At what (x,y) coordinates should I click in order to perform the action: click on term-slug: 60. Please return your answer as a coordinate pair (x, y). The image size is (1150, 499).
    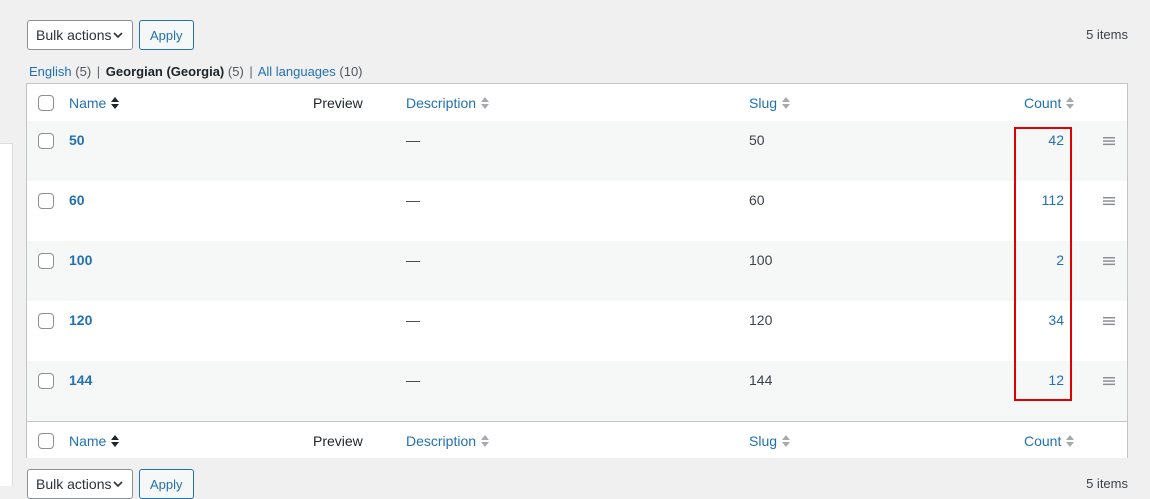
    Looking at the image, I should click on (757, 200).